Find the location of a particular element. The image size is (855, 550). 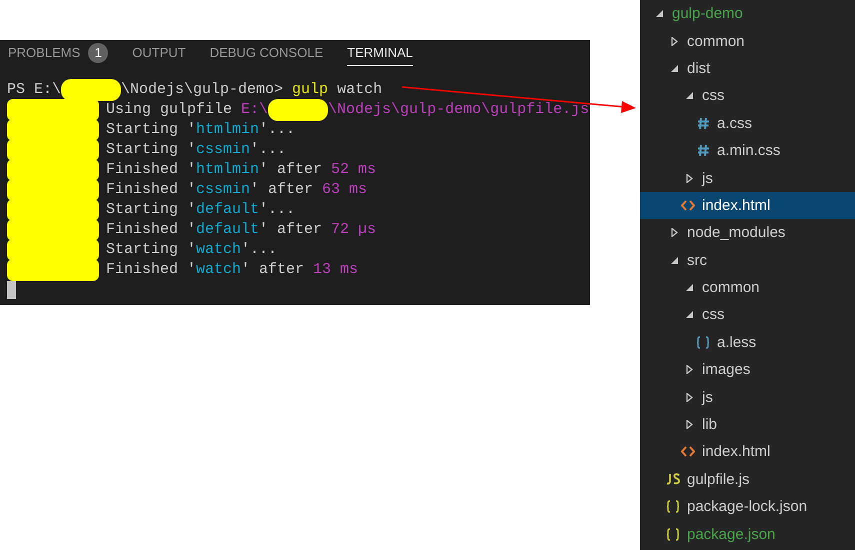

file-item: package.json is located at coordinates (747, 534).